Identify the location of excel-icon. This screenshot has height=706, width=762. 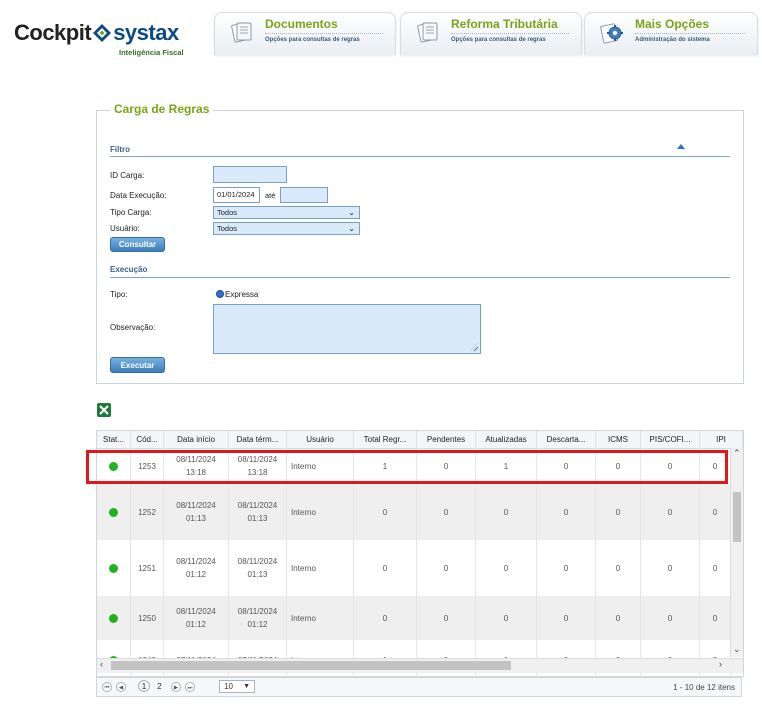
(104, 410).